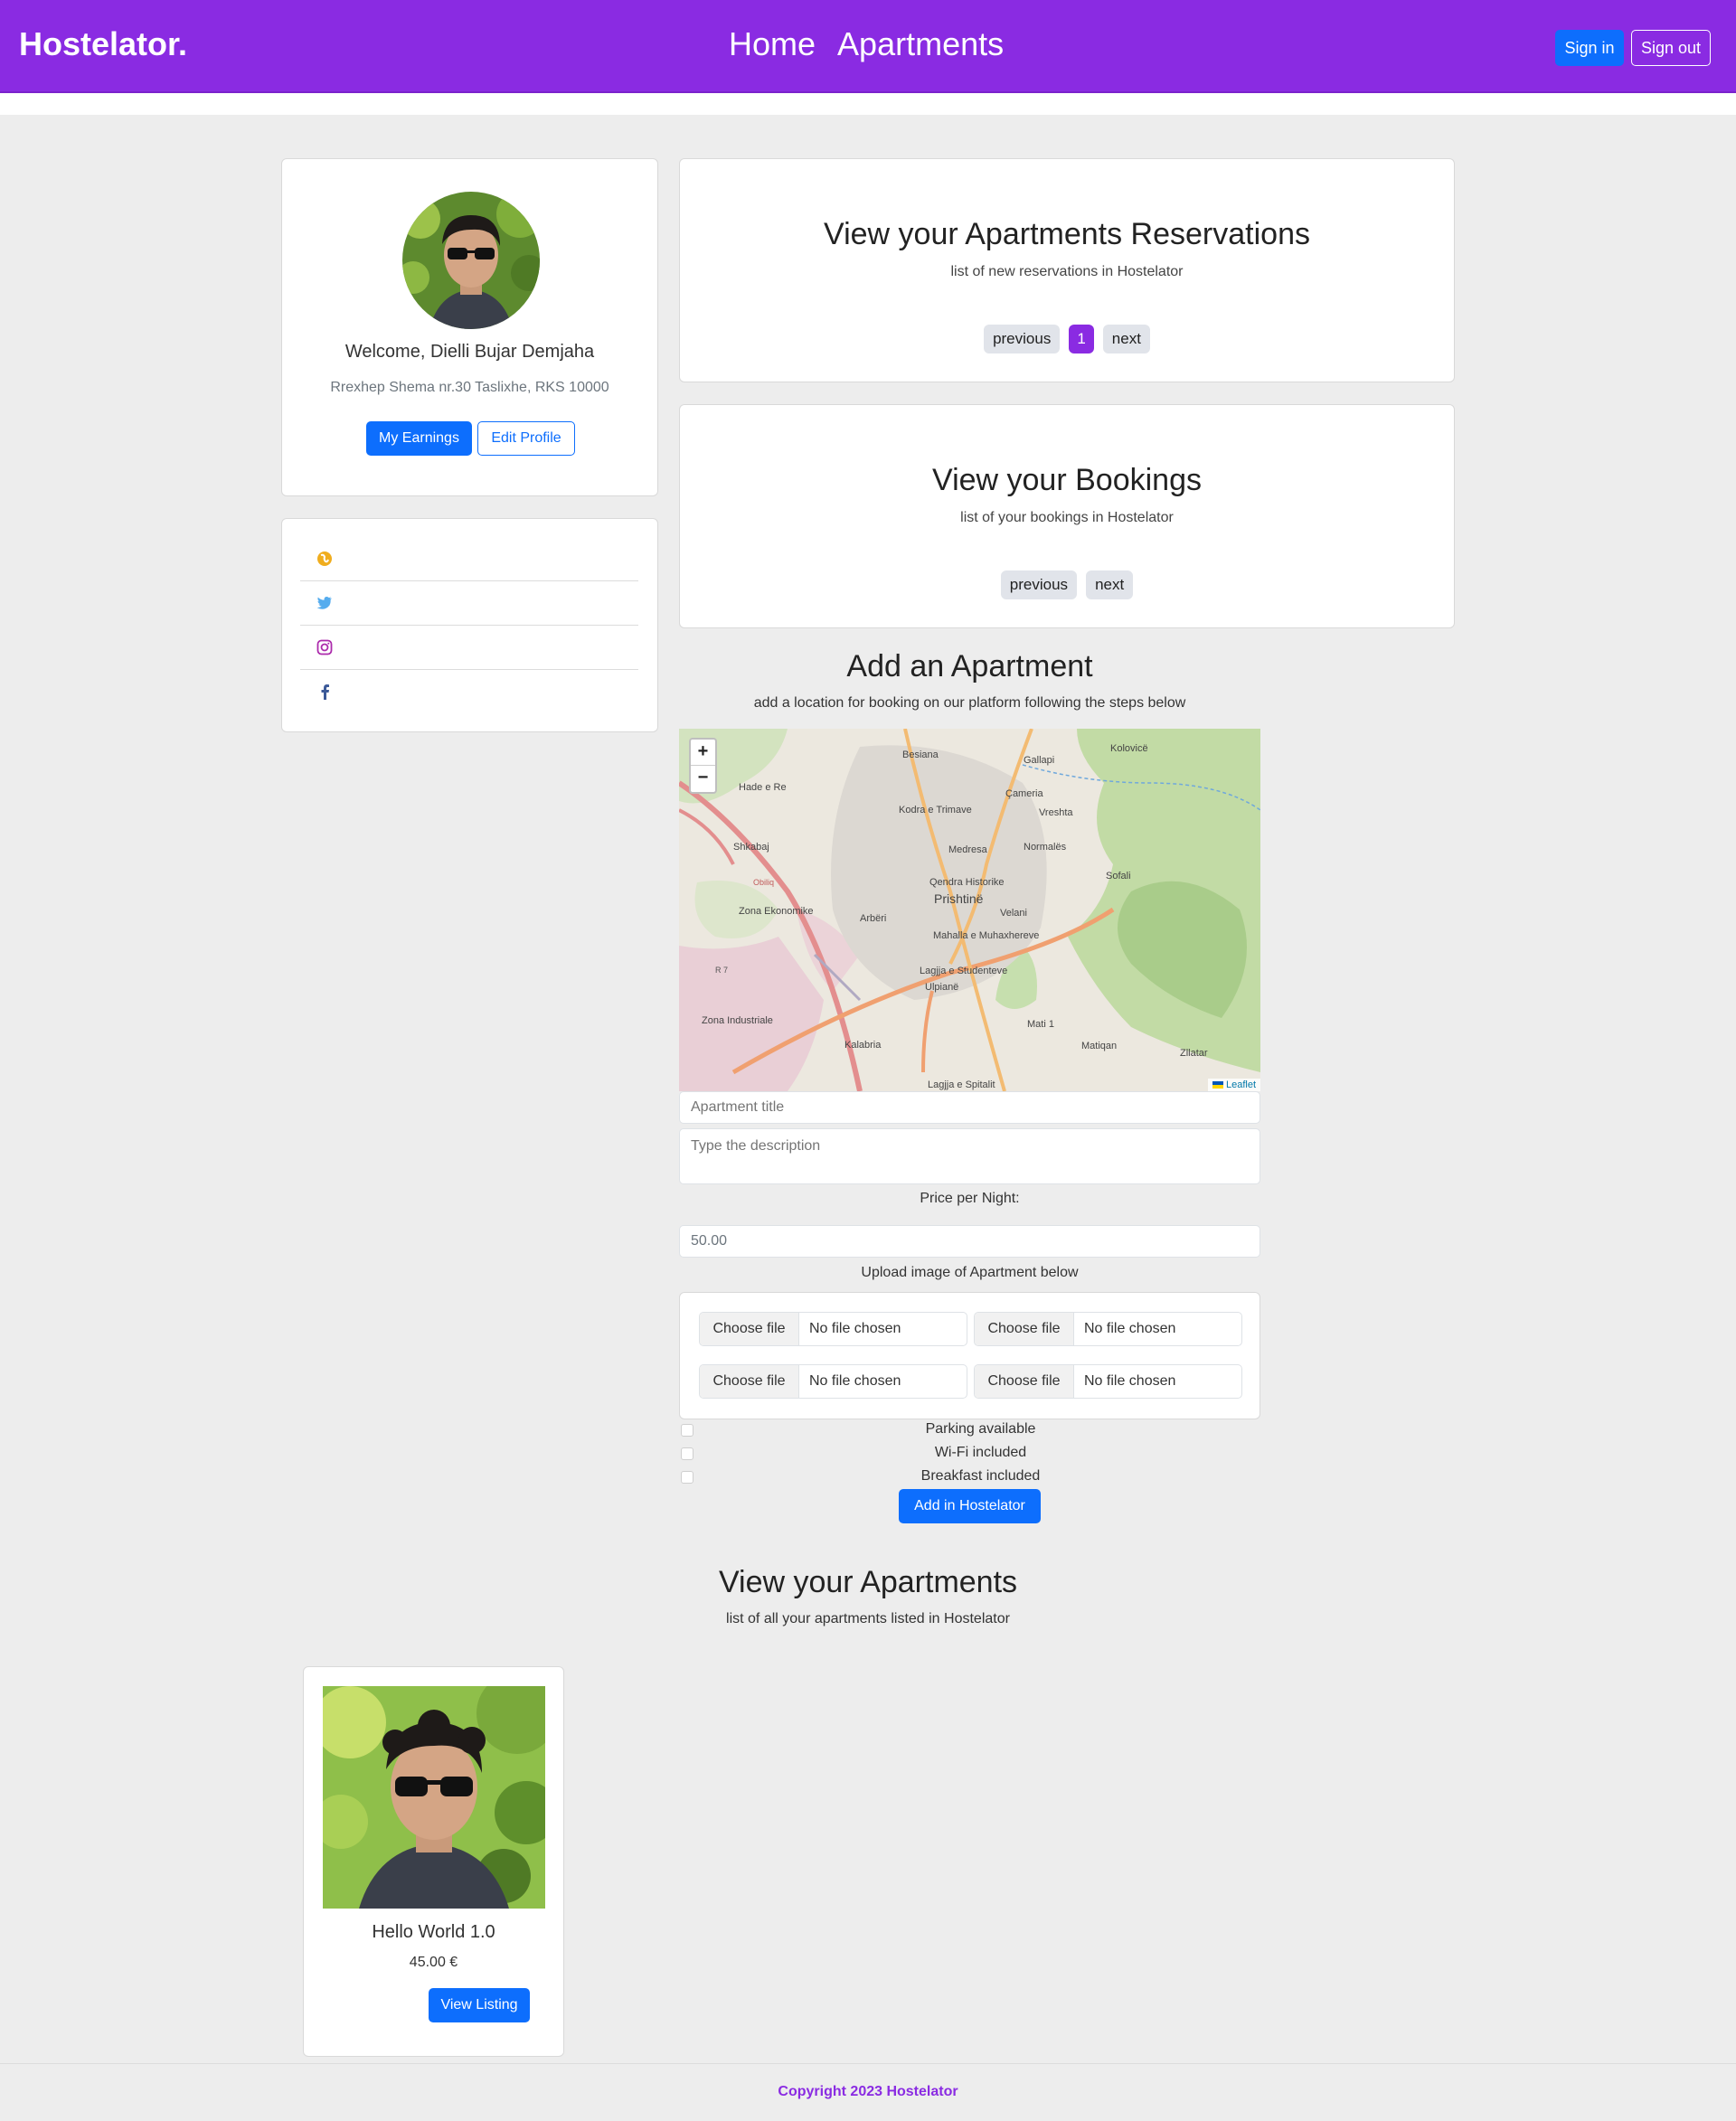 This screenshot has width=1736, height=2121. I want to click on view-listing-button: View Listing, so click(480, 2005).